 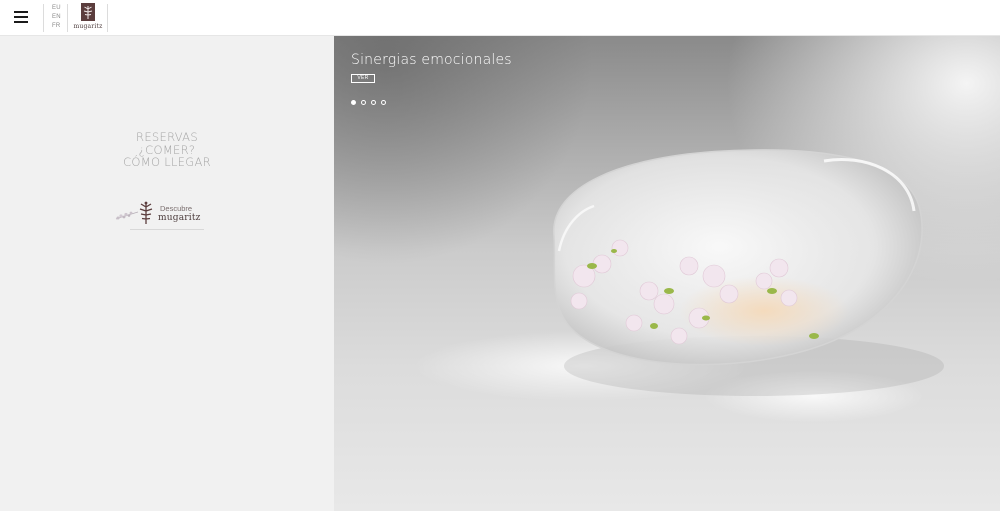 I want to click on lang-fr-link: FR, so click(x=58, y=26).